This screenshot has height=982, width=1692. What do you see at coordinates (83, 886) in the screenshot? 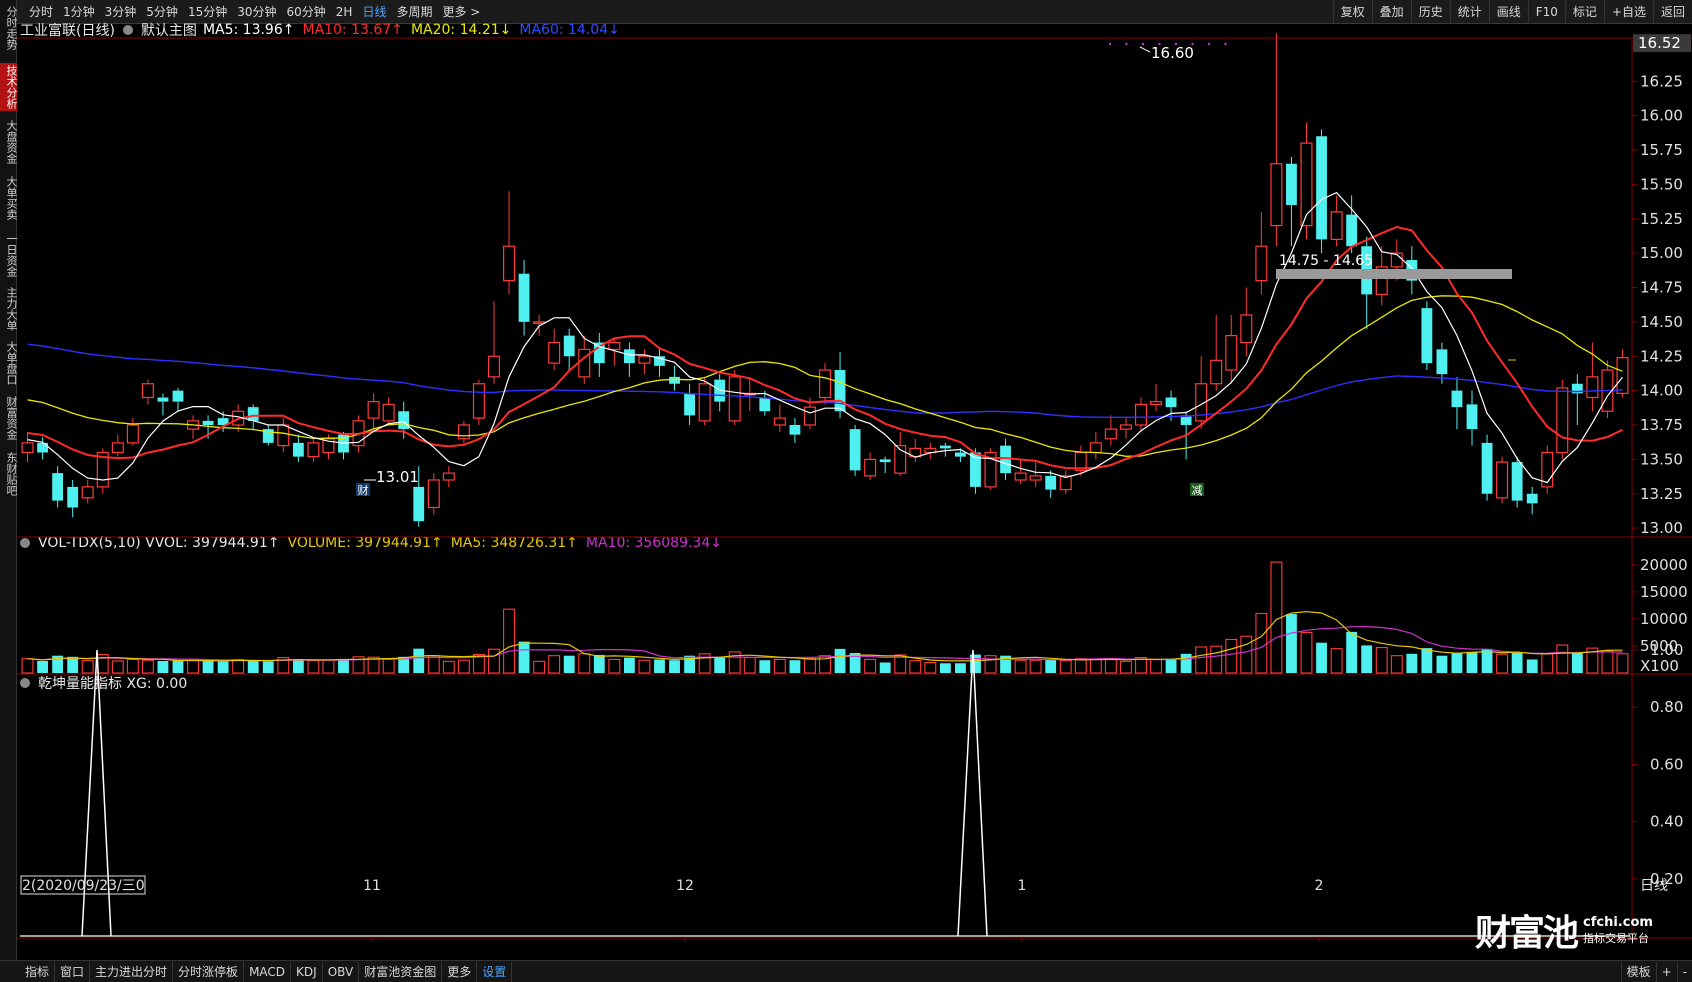
I see `x-axis-start-date: 2(2020/09/23/三0` at bounding box center [83, 886].